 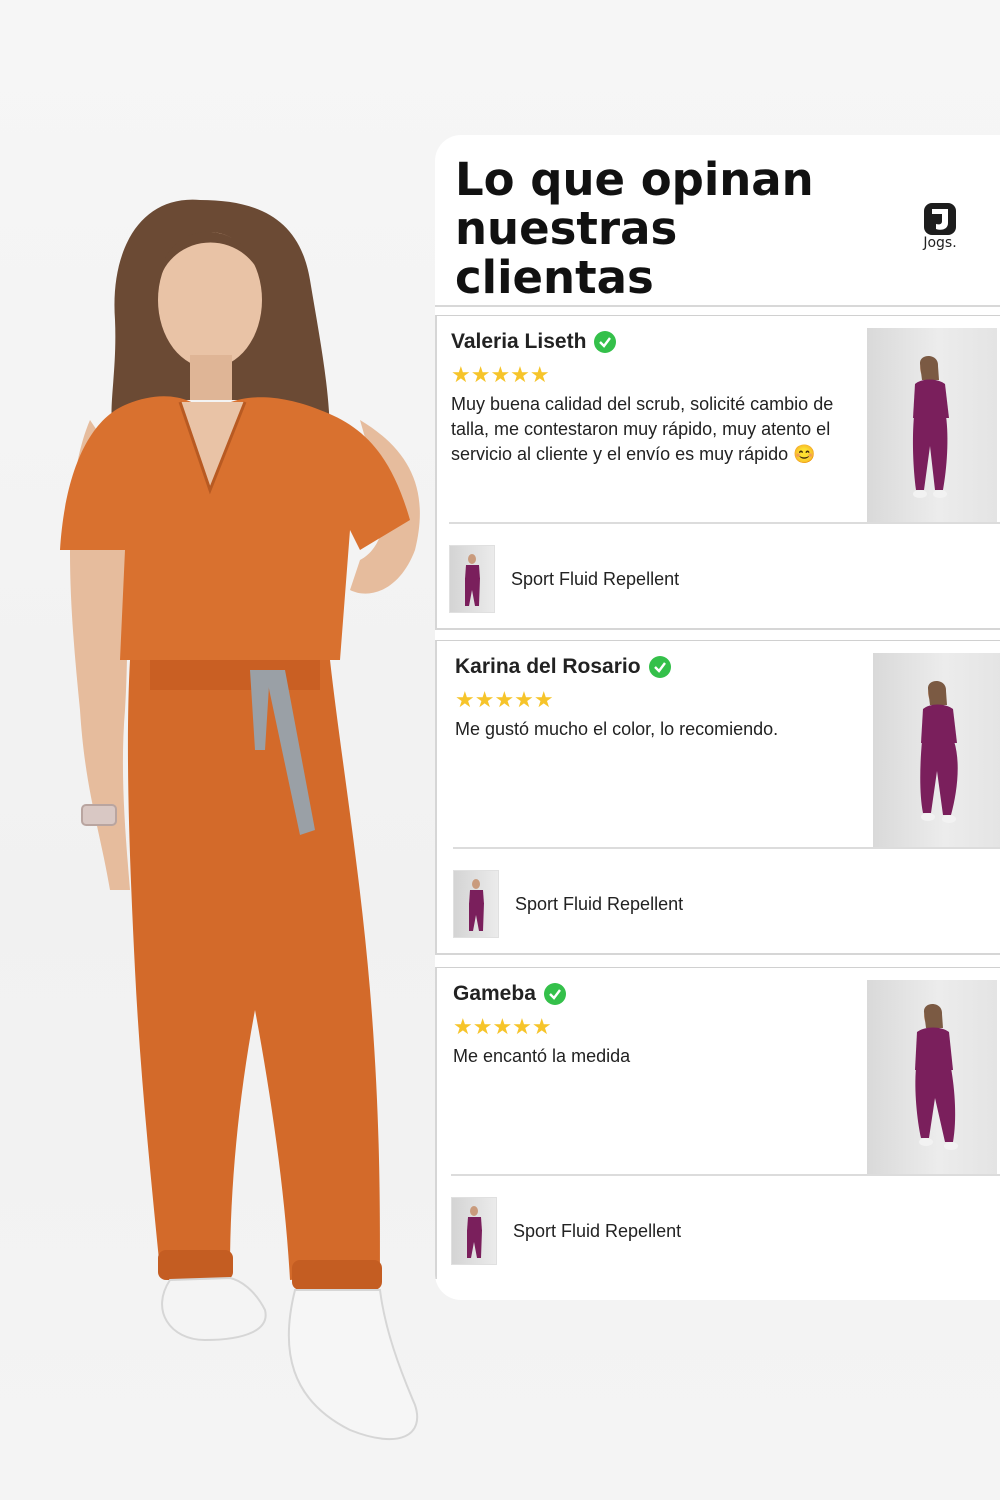 I want to click on page-title: Lo que opinan nuestras clientas, so click(x=634, y=228).